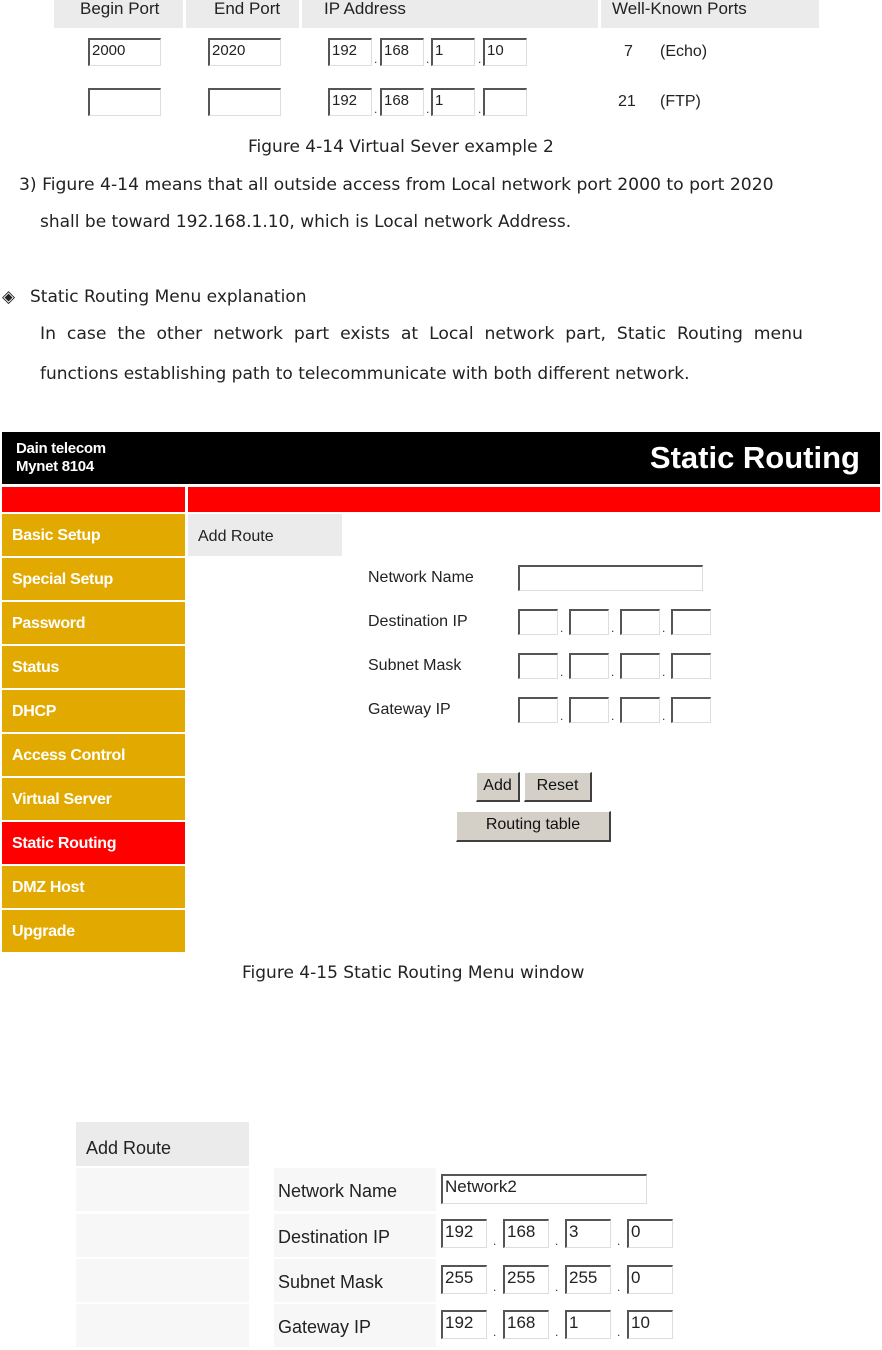 The image size is (882, 1350). What do you see at coordinates (244, 102) in the screenshot?
I see `end-port-input` at bounding box center [244, 102].